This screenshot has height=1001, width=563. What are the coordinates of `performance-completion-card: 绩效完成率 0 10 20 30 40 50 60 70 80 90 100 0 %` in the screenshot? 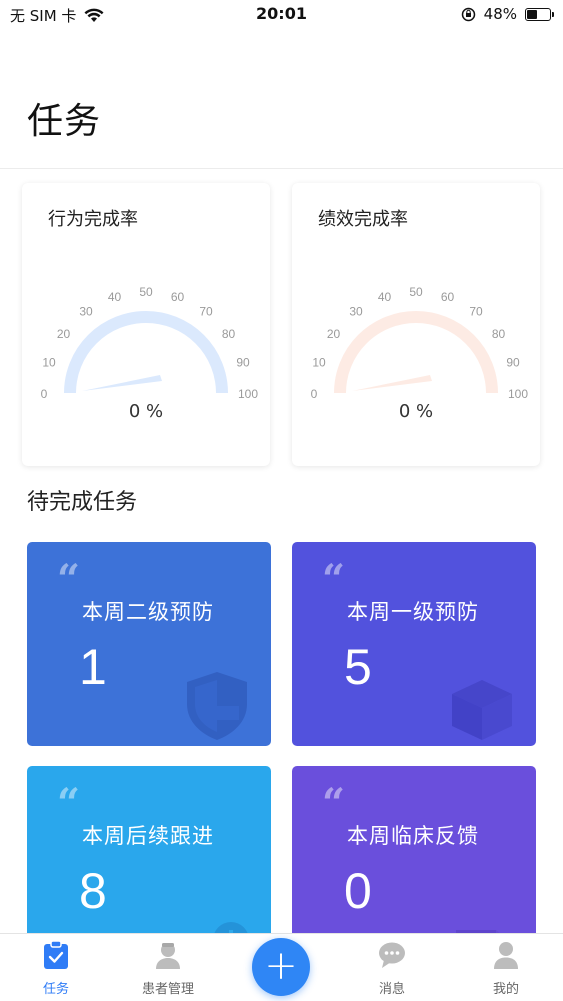 It's located at (416, 324).